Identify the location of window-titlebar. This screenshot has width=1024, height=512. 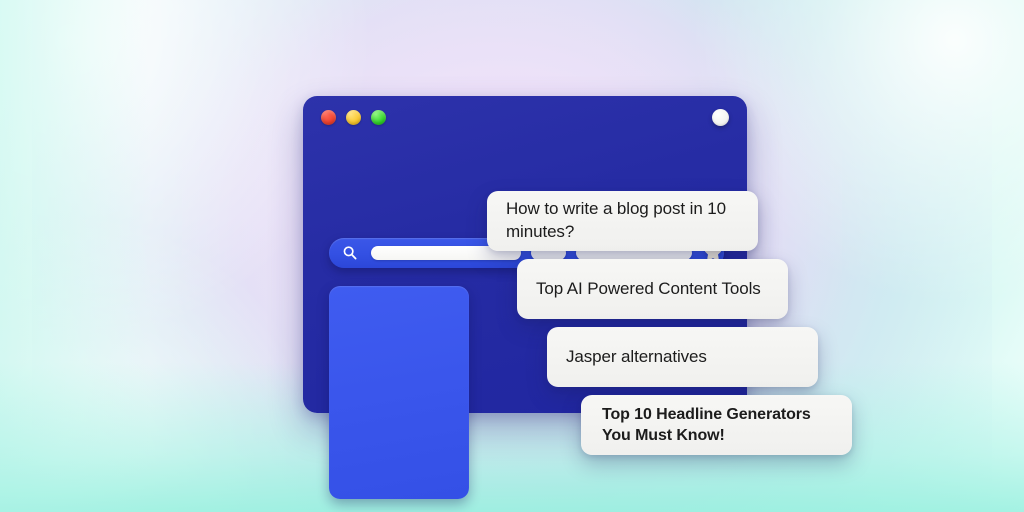
(525, 119).